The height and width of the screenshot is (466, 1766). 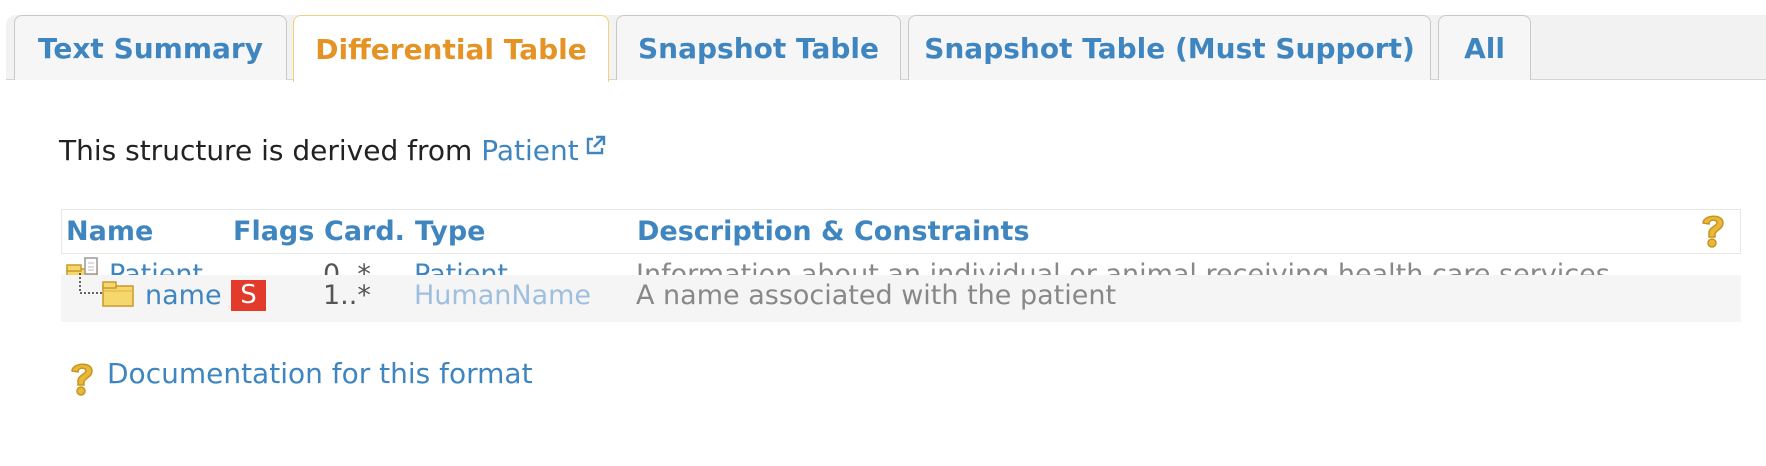 I want to click on tab-all: All, so click(x=1484, y=47).